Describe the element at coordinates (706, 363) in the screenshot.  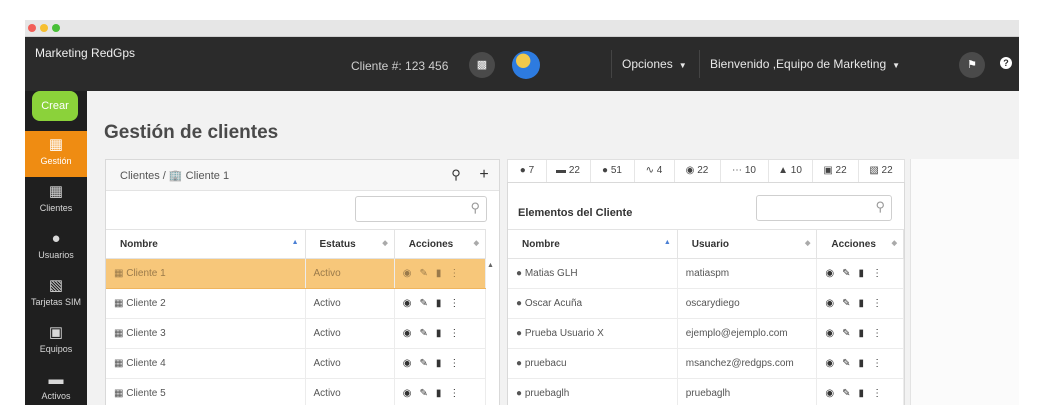
I see `table-row: ● pruebacu msanchez@redgps.com ◉ ✎ ▮ ⋮` at that location.